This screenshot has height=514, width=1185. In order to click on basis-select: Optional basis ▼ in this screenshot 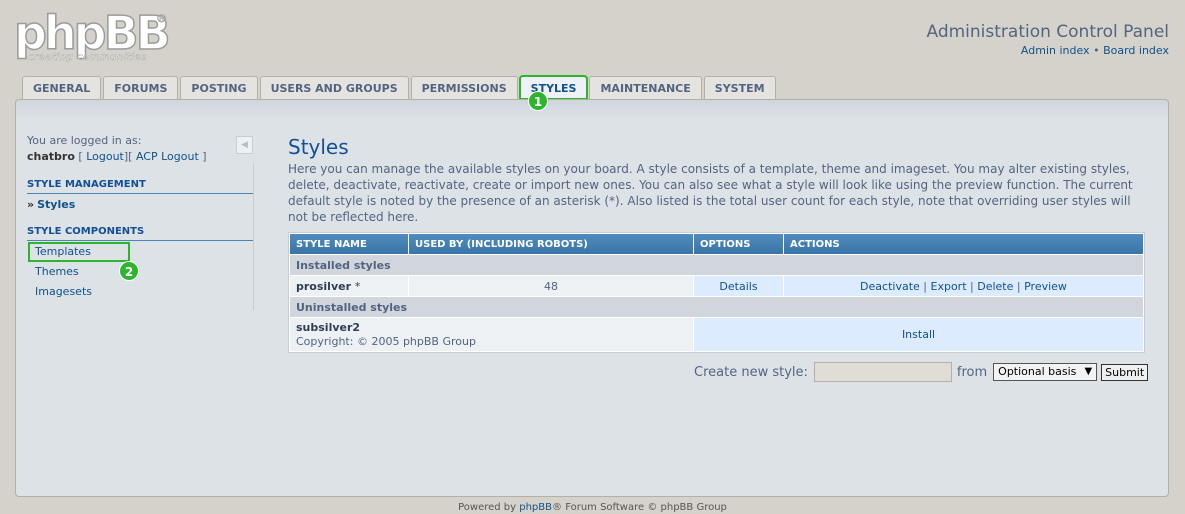, I will do `click(1045, 372)`.